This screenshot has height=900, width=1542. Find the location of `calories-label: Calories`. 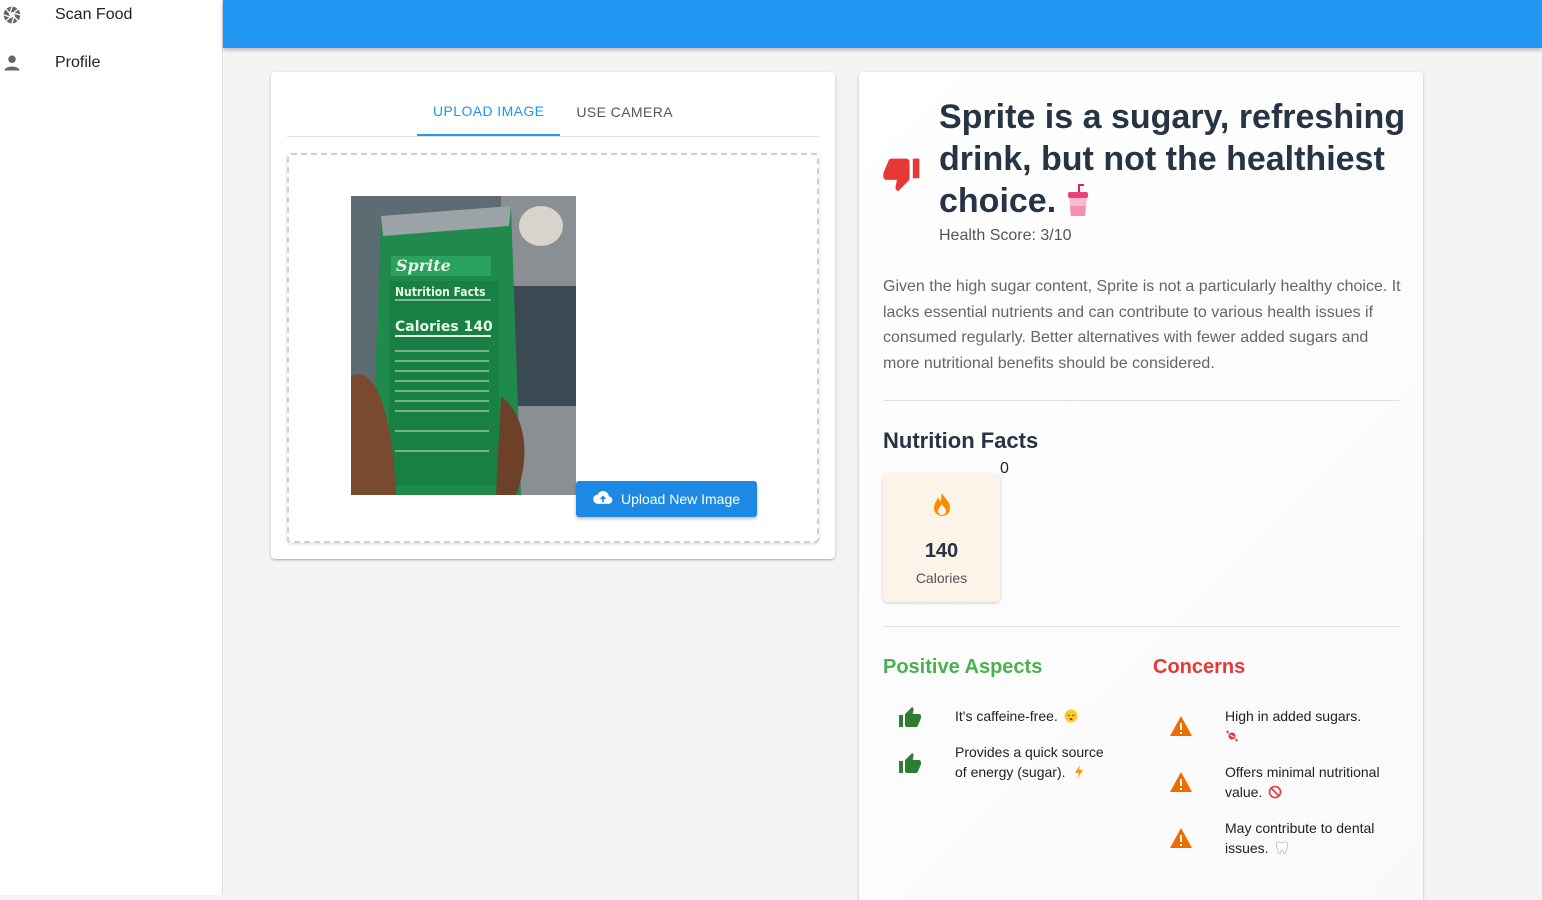

calories-label: Calories is located at coordinates (941, 578).